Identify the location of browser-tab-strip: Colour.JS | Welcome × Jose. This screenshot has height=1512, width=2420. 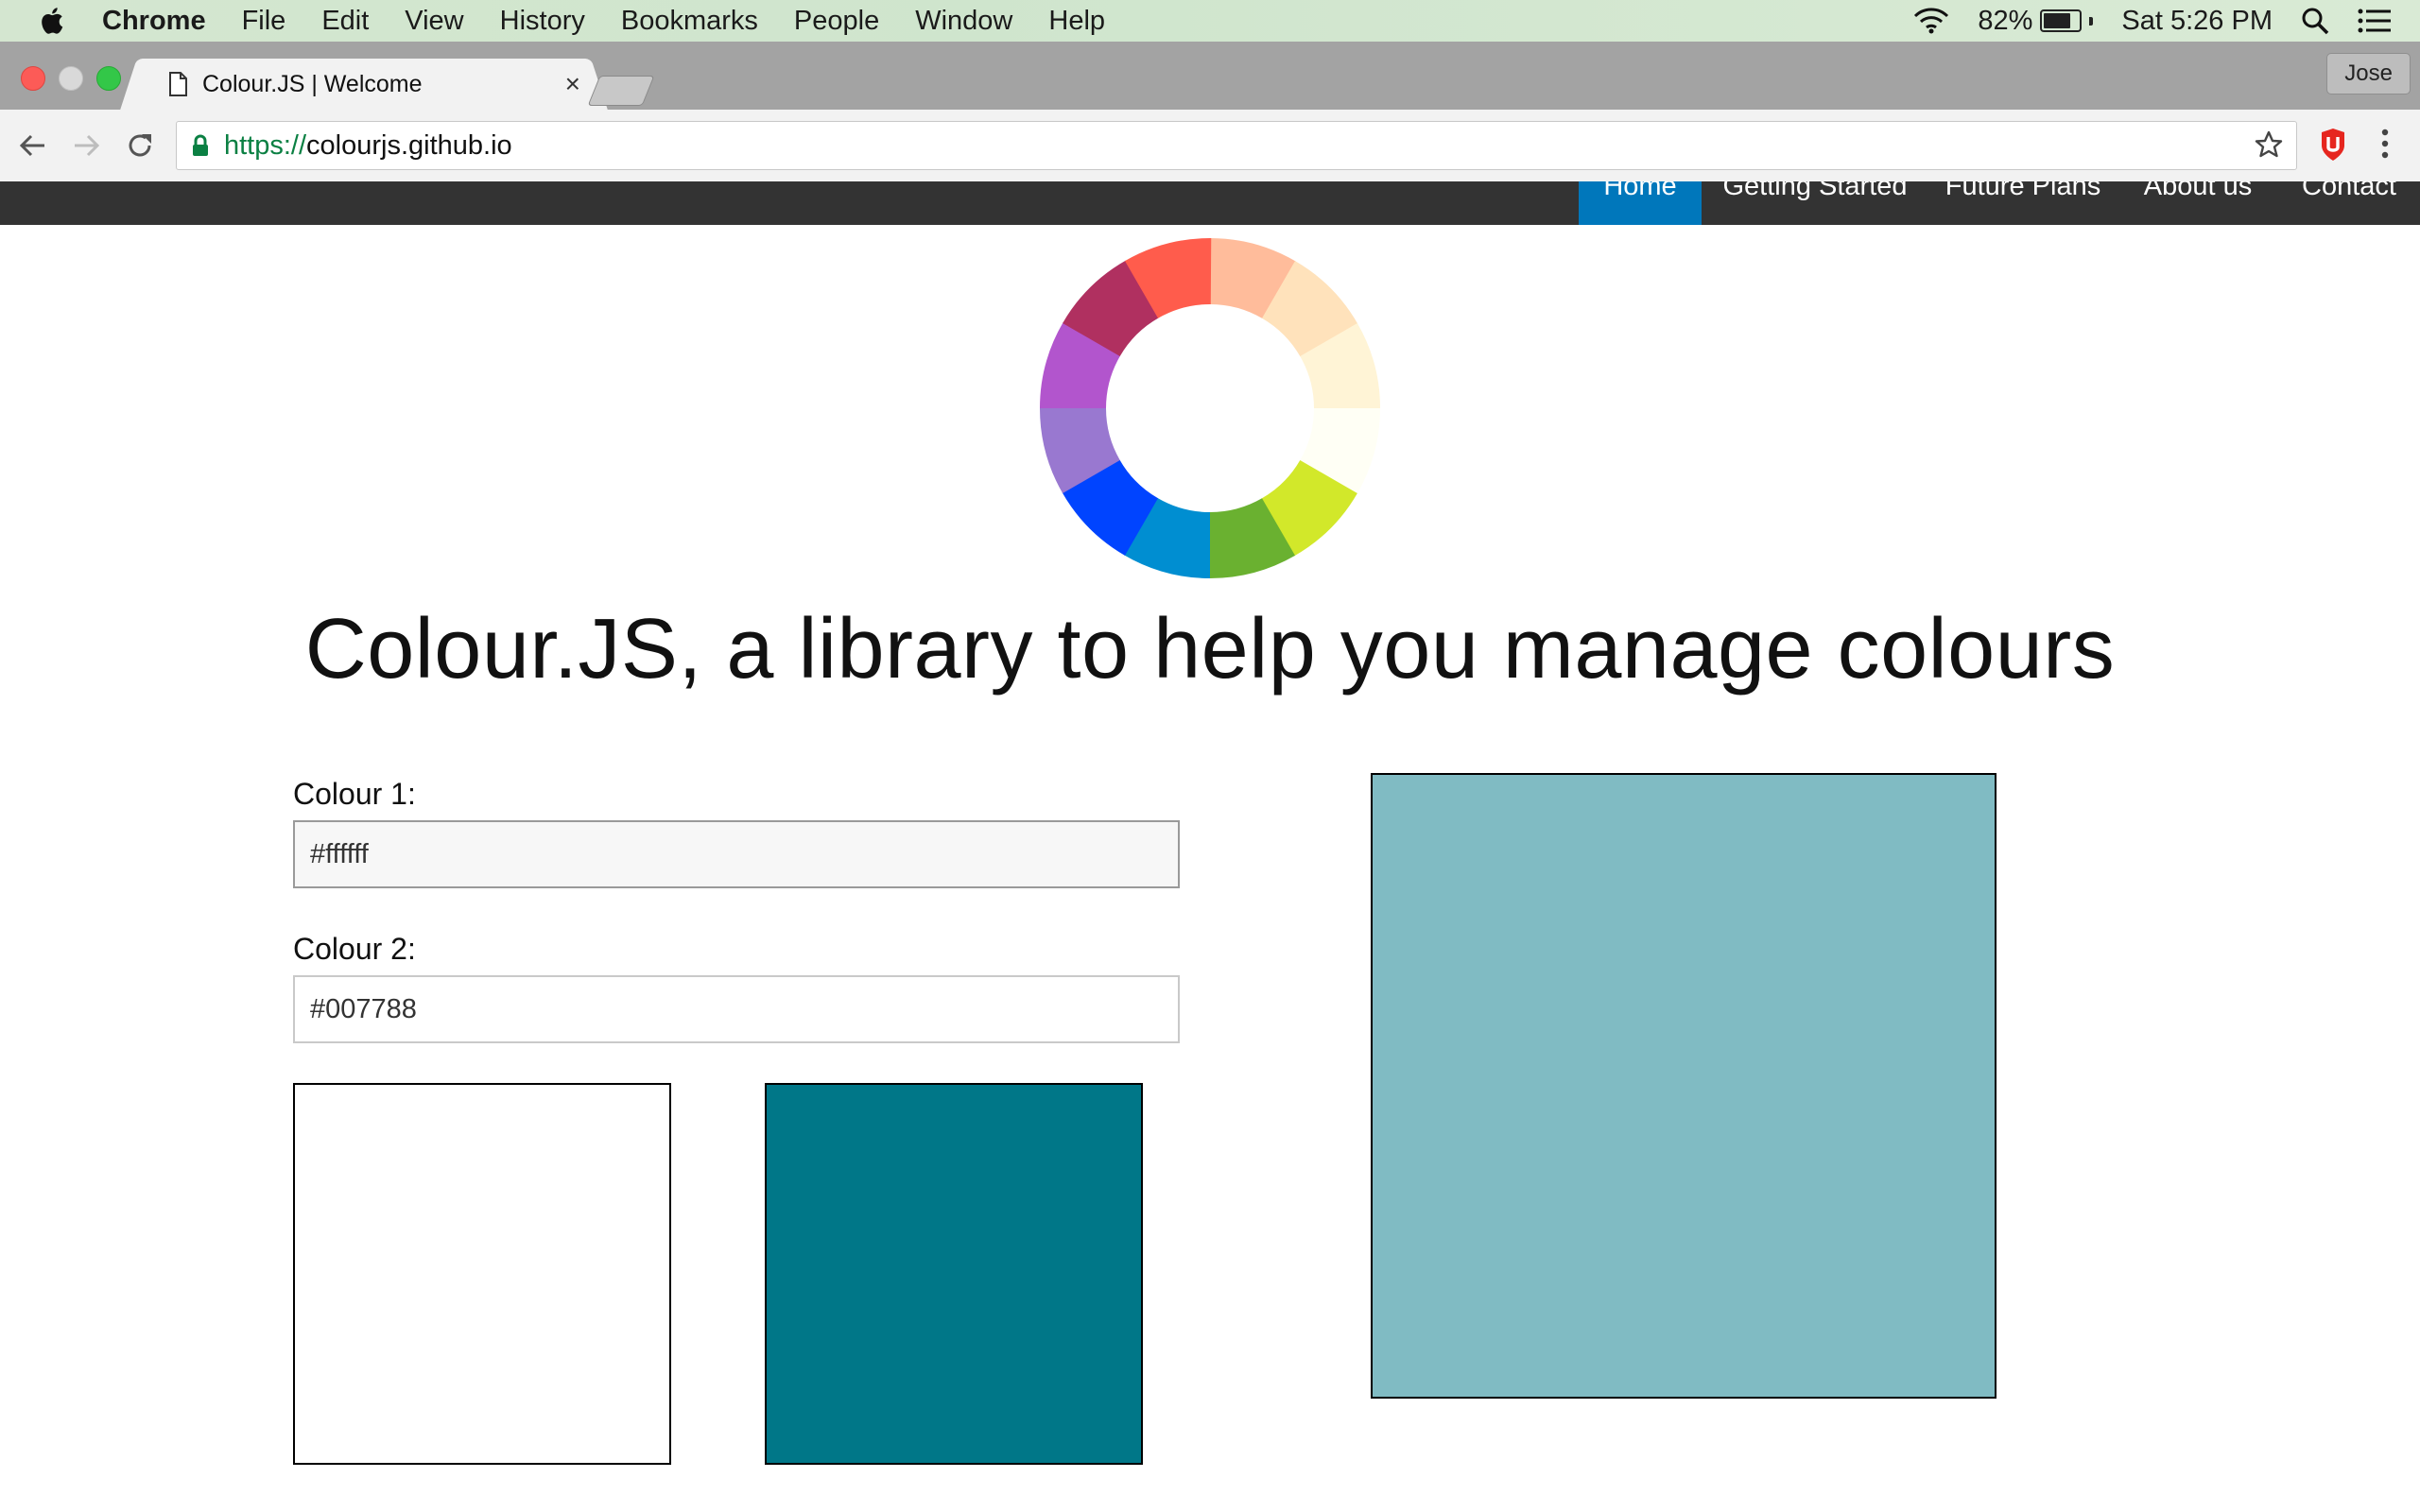
(1210, 76).